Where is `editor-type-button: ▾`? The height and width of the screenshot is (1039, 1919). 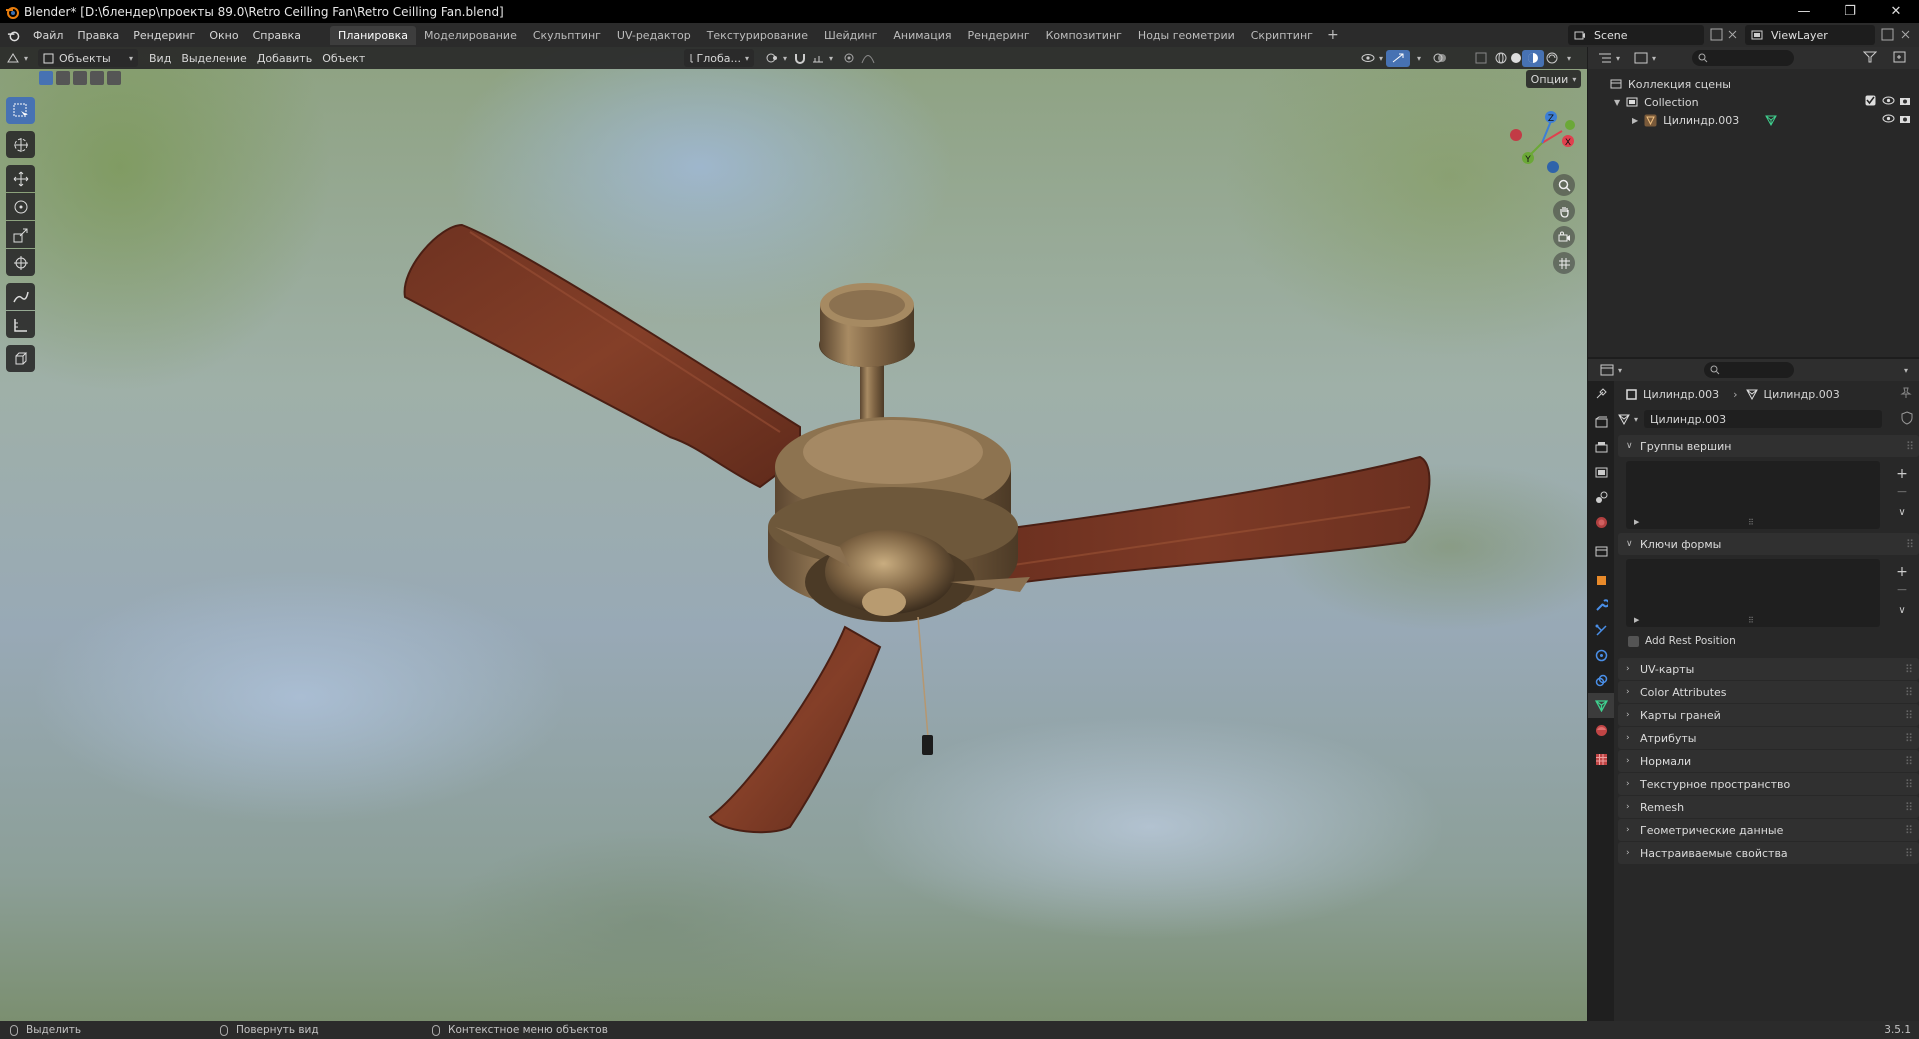 editor-type-button: ▾ is located at coordinates (17, 58).